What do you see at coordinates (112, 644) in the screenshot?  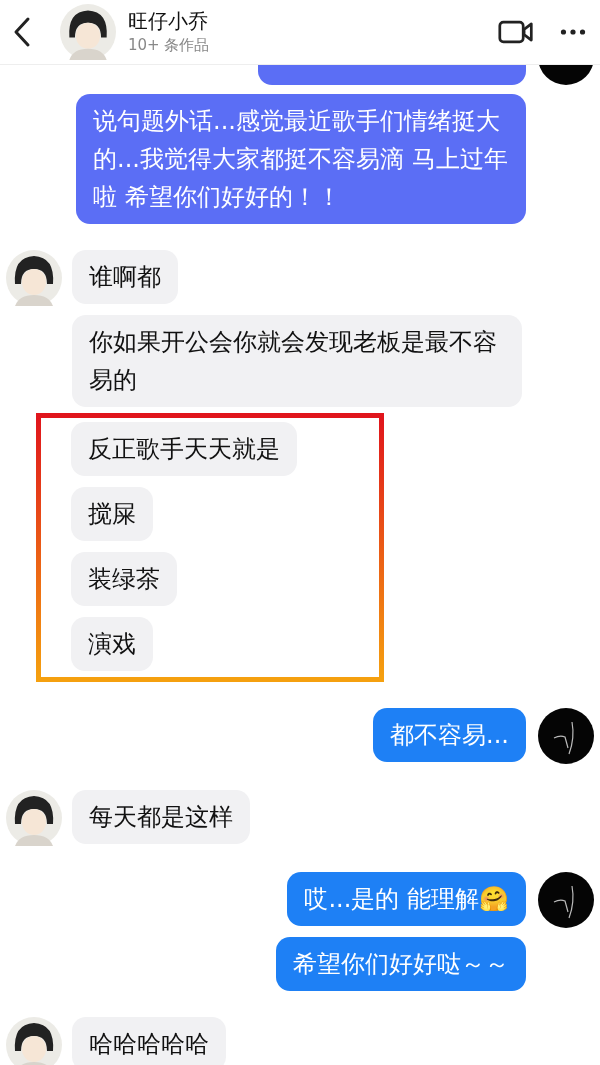 I see `message-bubble: 演戏` at bounding box center [112, 644].